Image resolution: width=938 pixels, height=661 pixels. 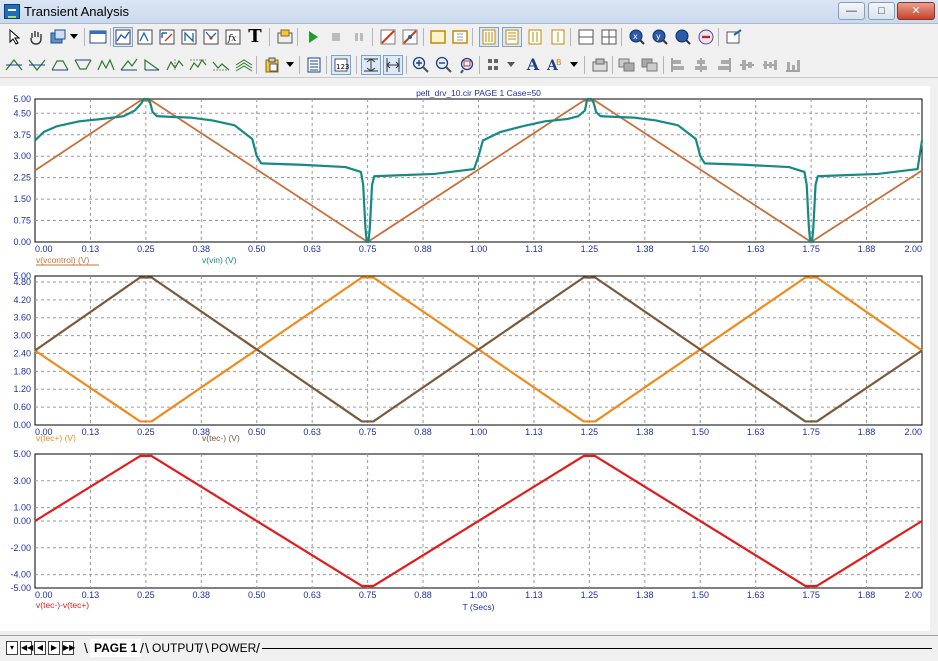 I want to click on x-tick-label: 0.13, so click(x=91, y=249).